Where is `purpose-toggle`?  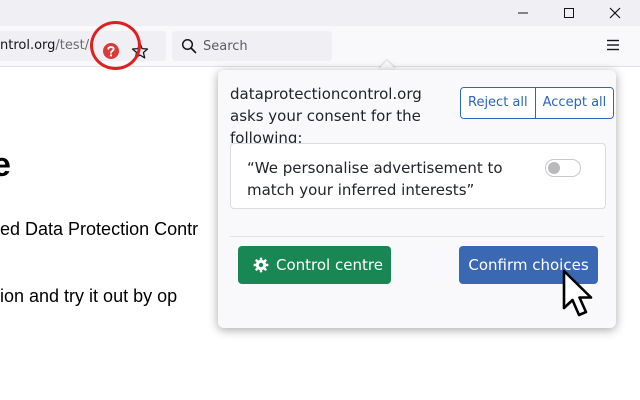 purpose-toggle is located at coordinates (563, 168).